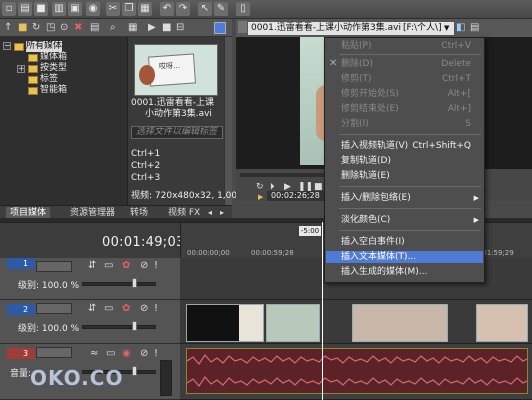 The image size is (532, 400). I want to click on menu-item-envelopes: 插入/删除包络(E) ▶, so click(404, 198).